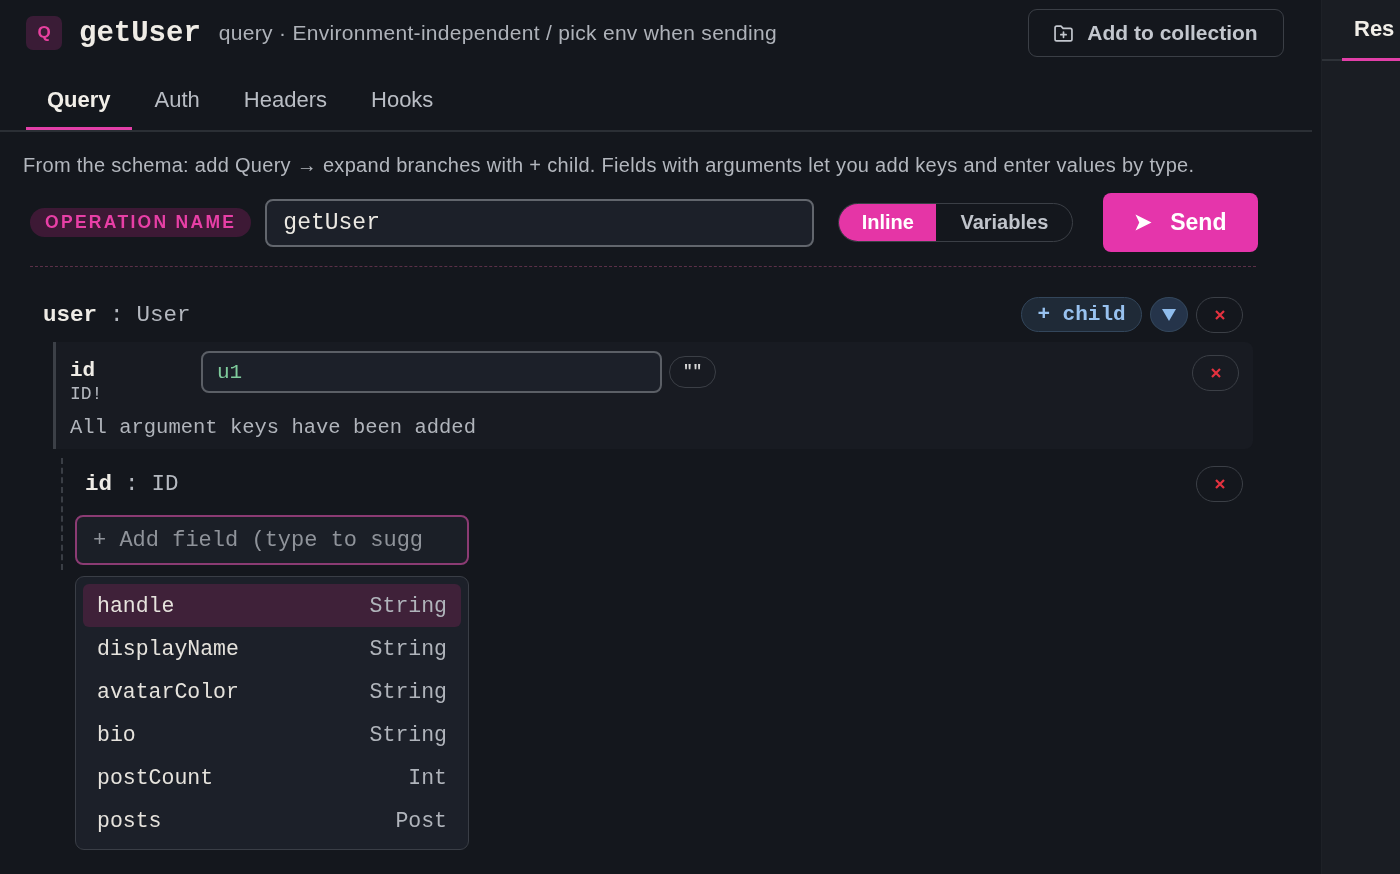 The image size is (1400, 874). I want to click on suggestion-name: postCount, so click(155, 777).